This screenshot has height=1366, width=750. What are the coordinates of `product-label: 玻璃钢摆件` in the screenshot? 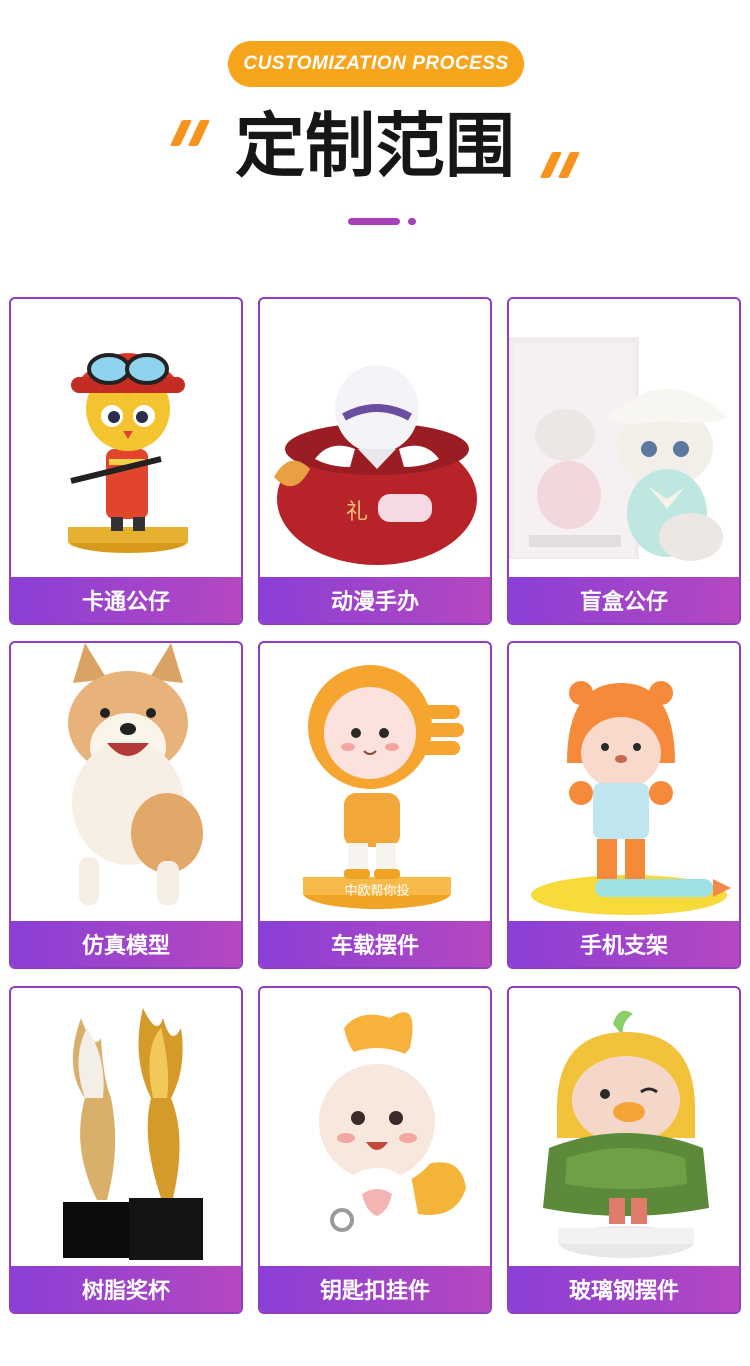 It's located at (624, 1289).